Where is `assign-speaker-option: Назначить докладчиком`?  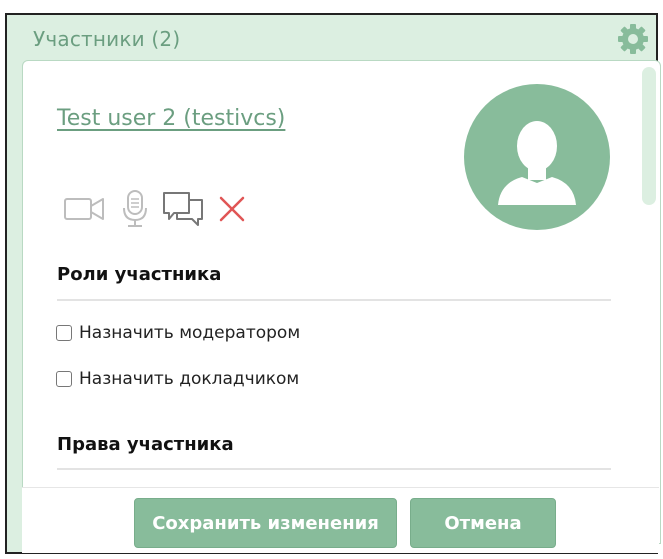 assign-speaker-option: Назначить докладчиком is located at coordinates (177, 379).